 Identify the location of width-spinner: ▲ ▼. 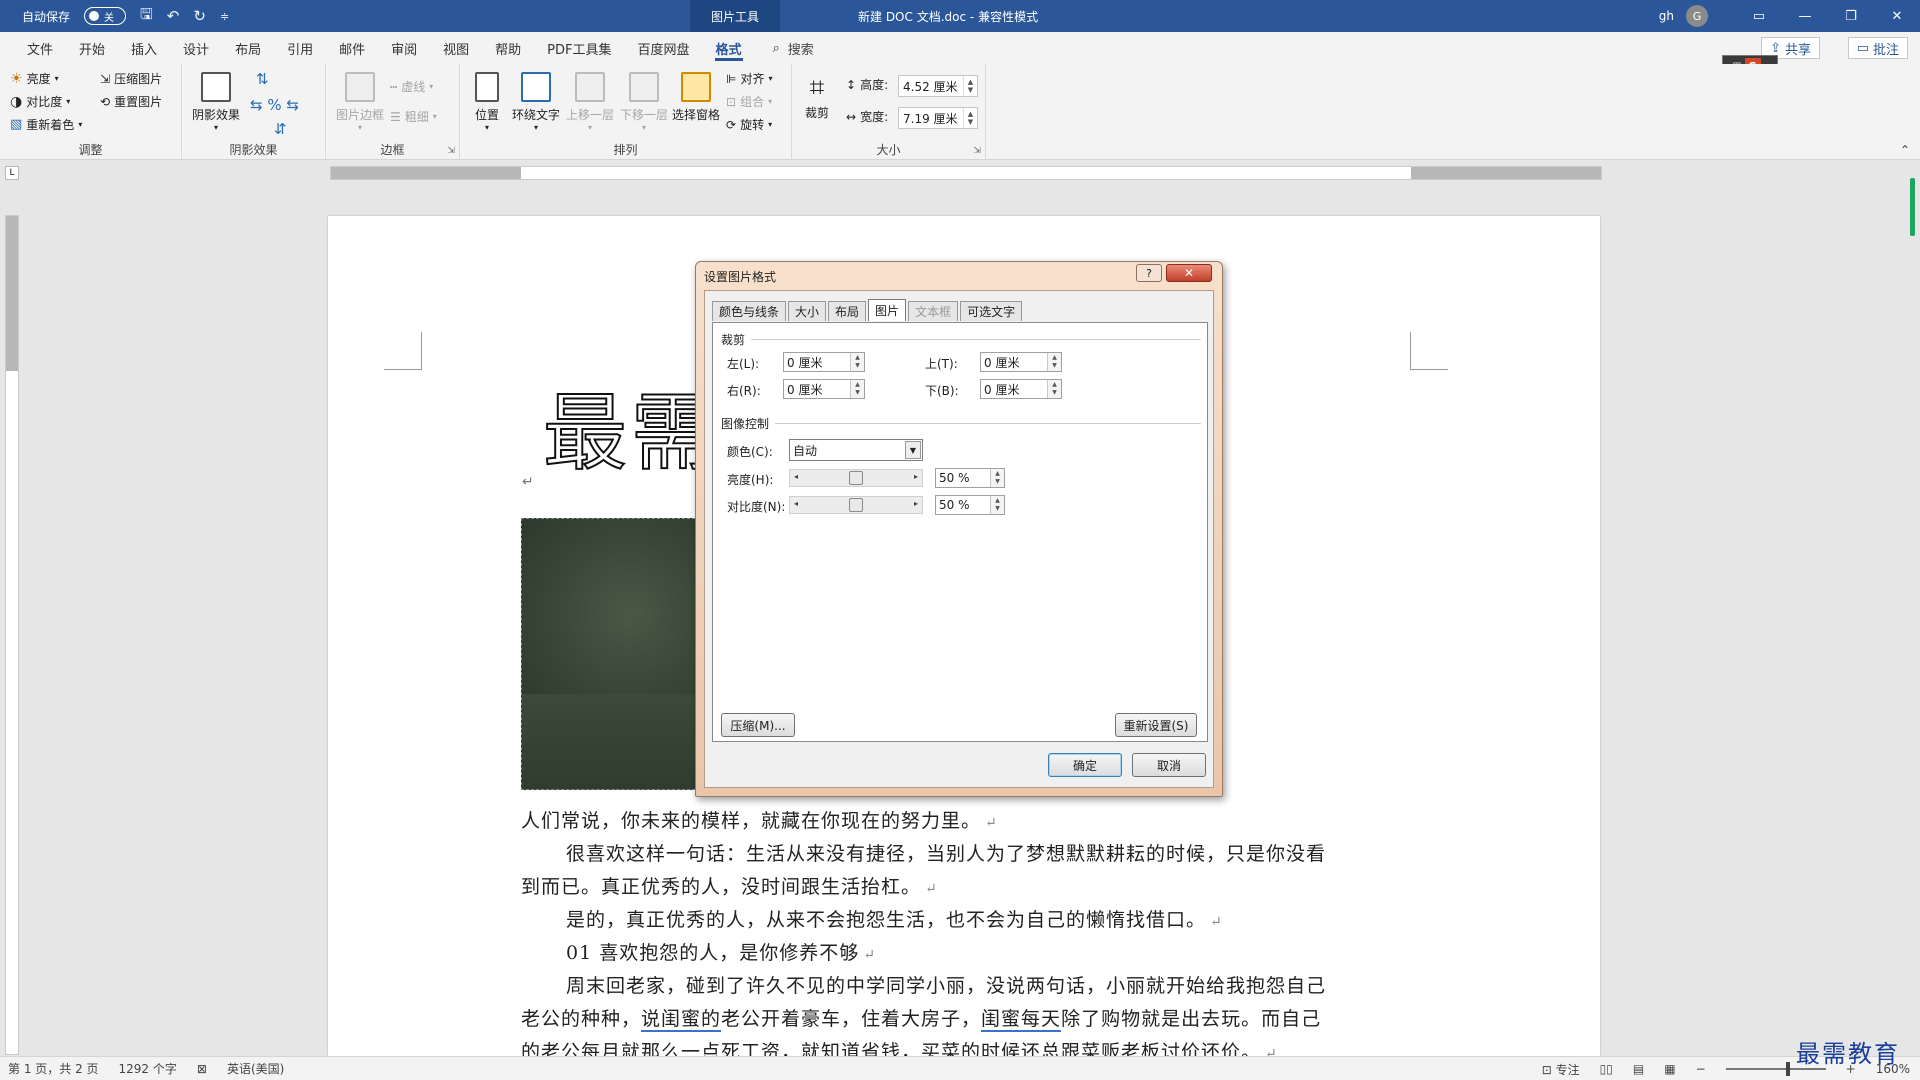
(970, 118).